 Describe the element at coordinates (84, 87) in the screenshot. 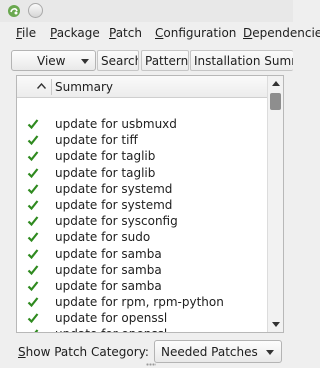

I see `column-header-summary: Summary` at that location.